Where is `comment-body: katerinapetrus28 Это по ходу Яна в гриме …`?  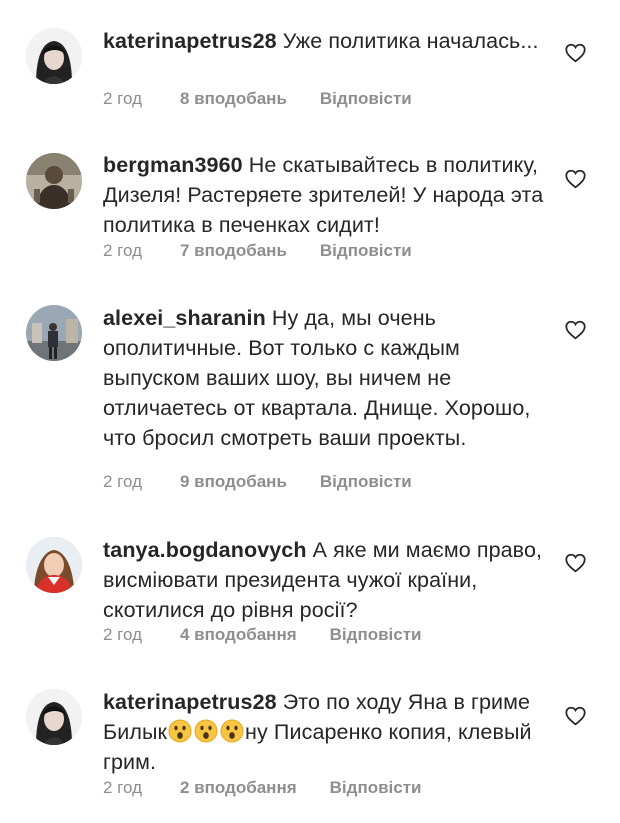 comment-body: katerinapetrus28 Это по ходу Яна в гриме … is located at coordinates (328, 732).